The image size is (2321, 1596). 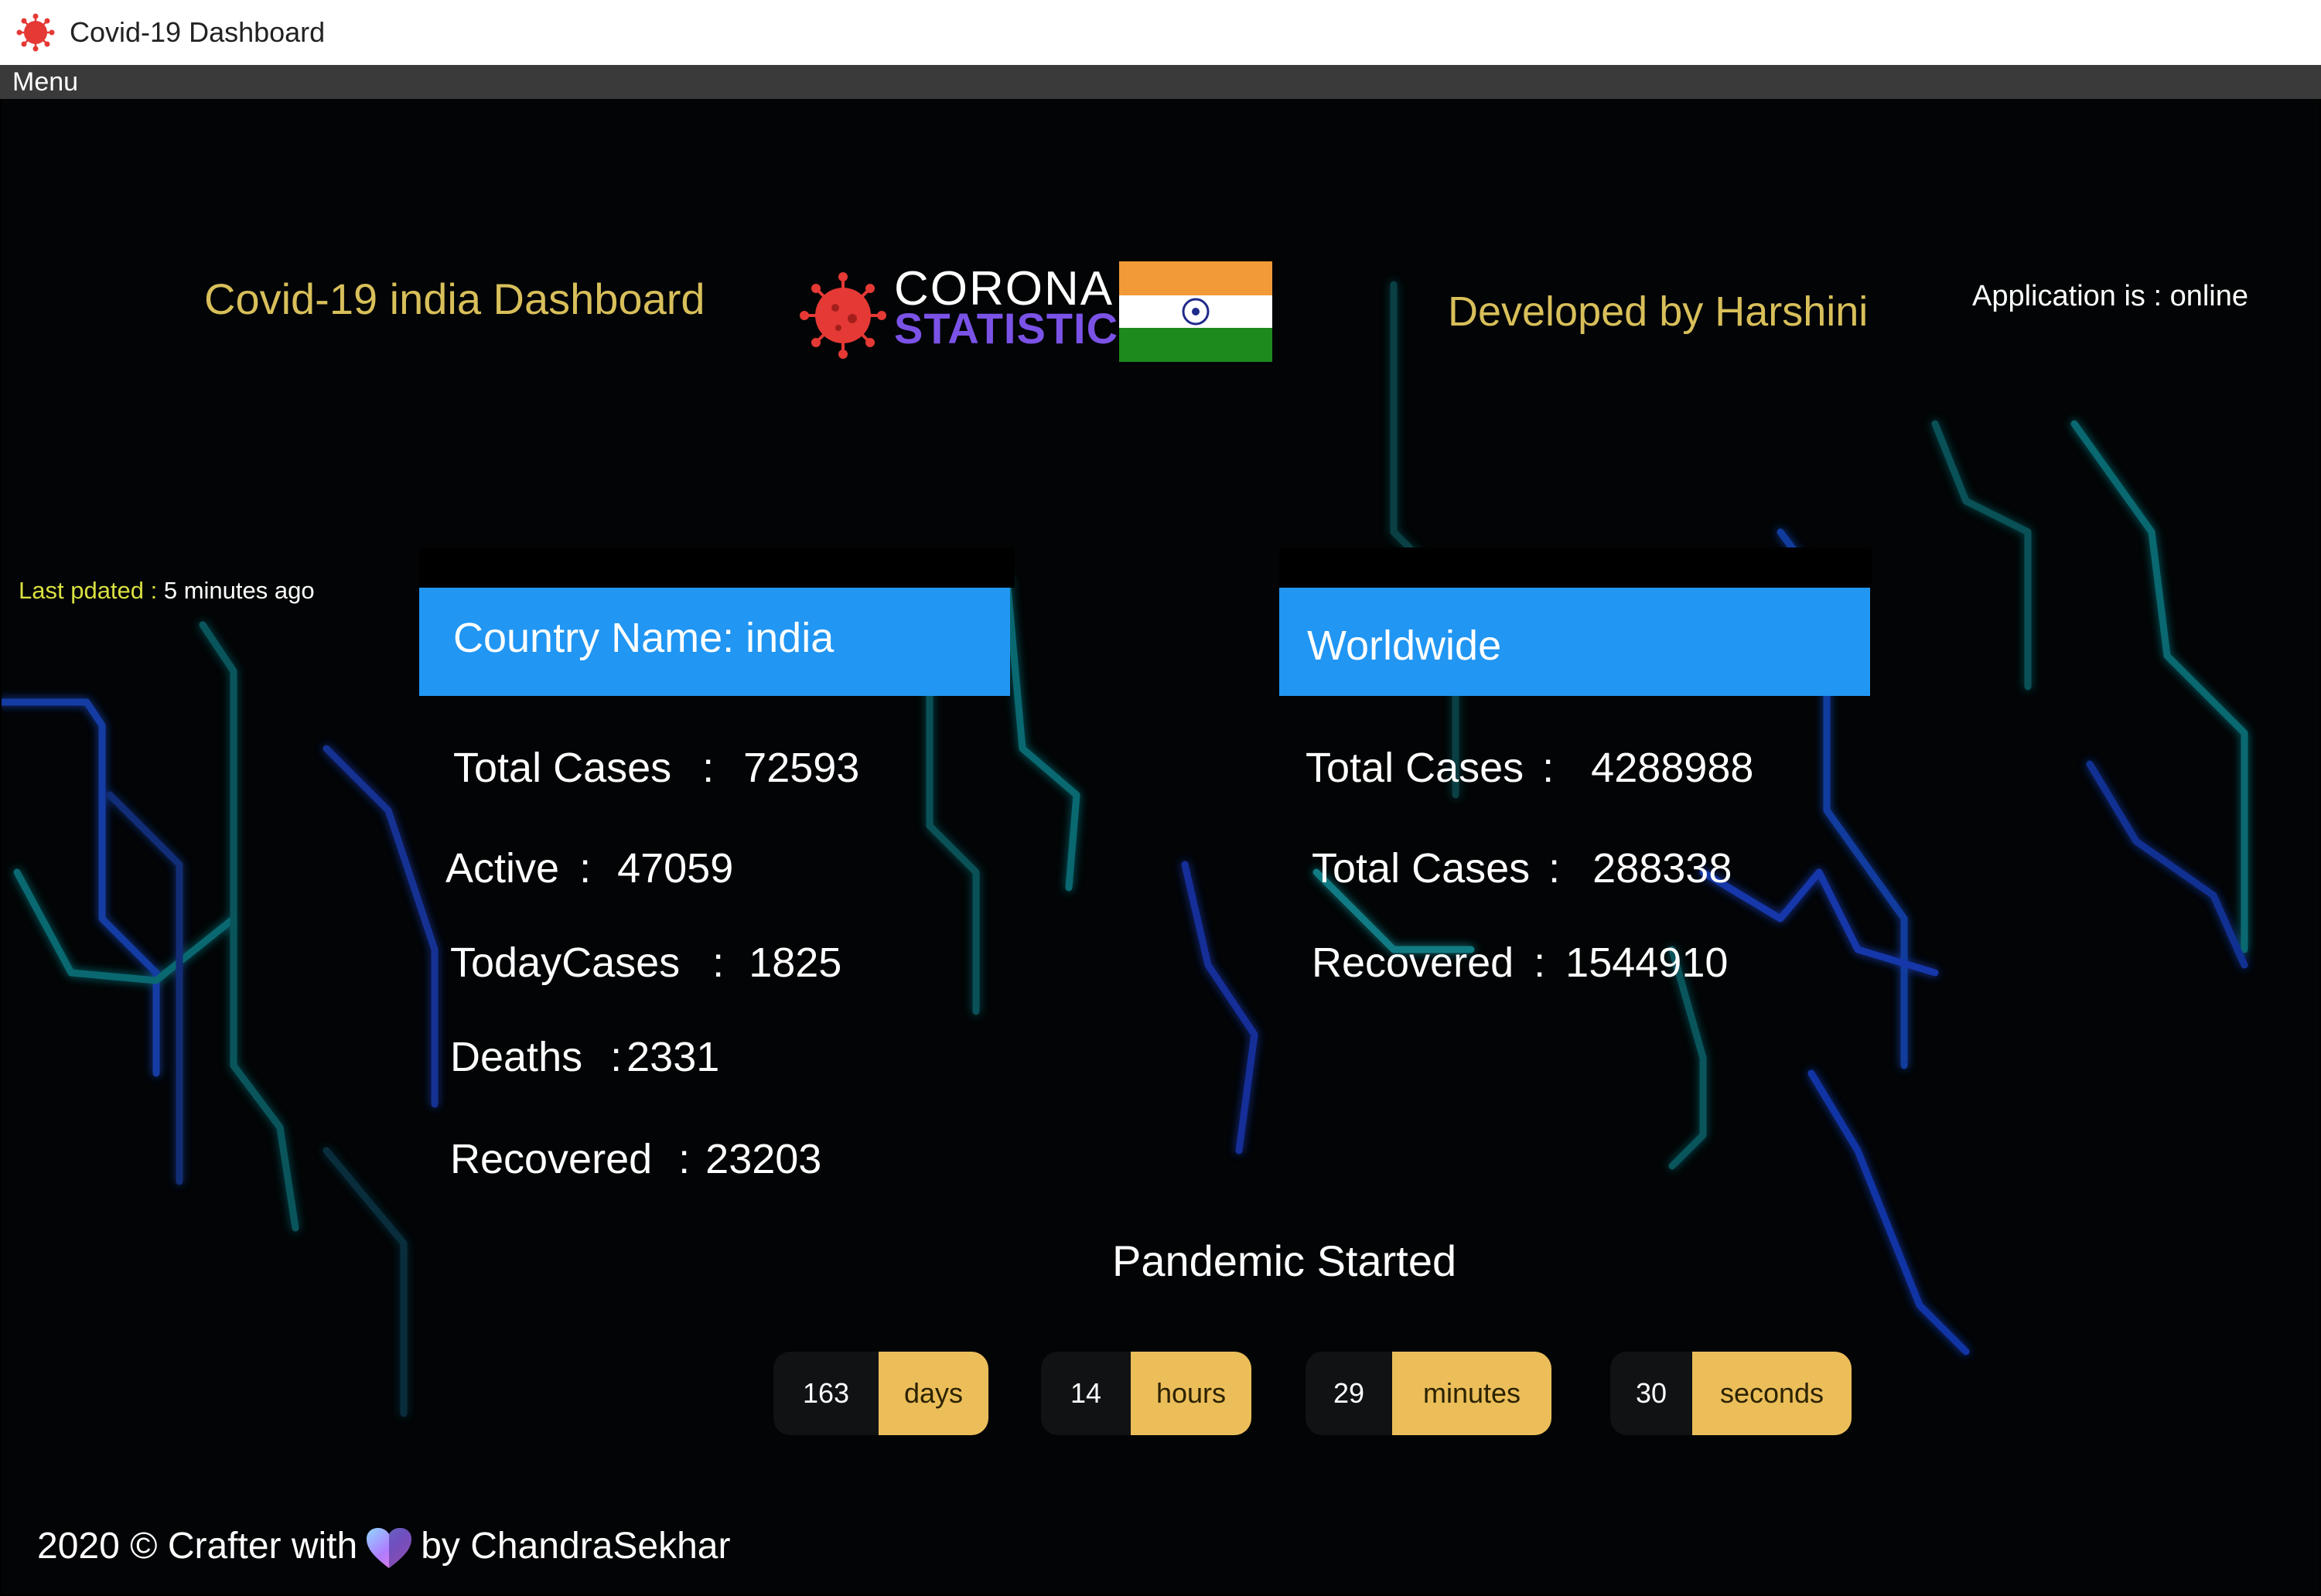 What do you see at coordinates (88, 590) in the screenshot?
I see `last-updated-label: Last pdated :` at bounding box center [88, 590].